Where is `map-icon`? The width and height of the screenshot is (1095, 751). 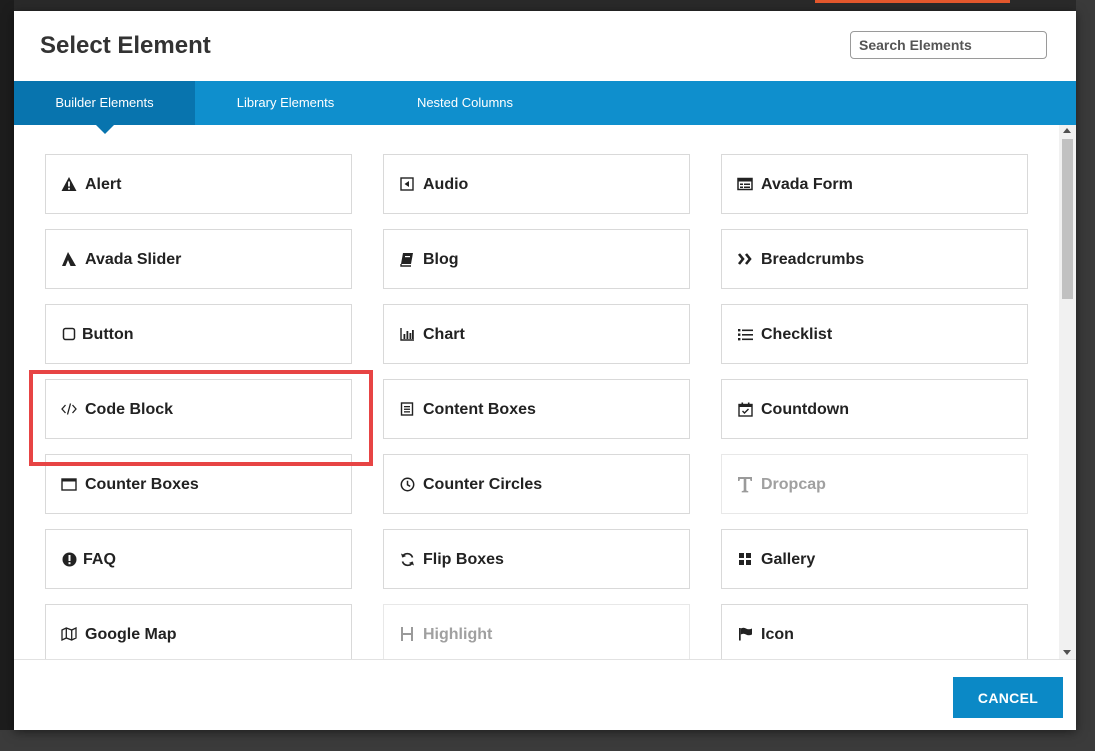 map-icon is located at coordinates (69, 634).